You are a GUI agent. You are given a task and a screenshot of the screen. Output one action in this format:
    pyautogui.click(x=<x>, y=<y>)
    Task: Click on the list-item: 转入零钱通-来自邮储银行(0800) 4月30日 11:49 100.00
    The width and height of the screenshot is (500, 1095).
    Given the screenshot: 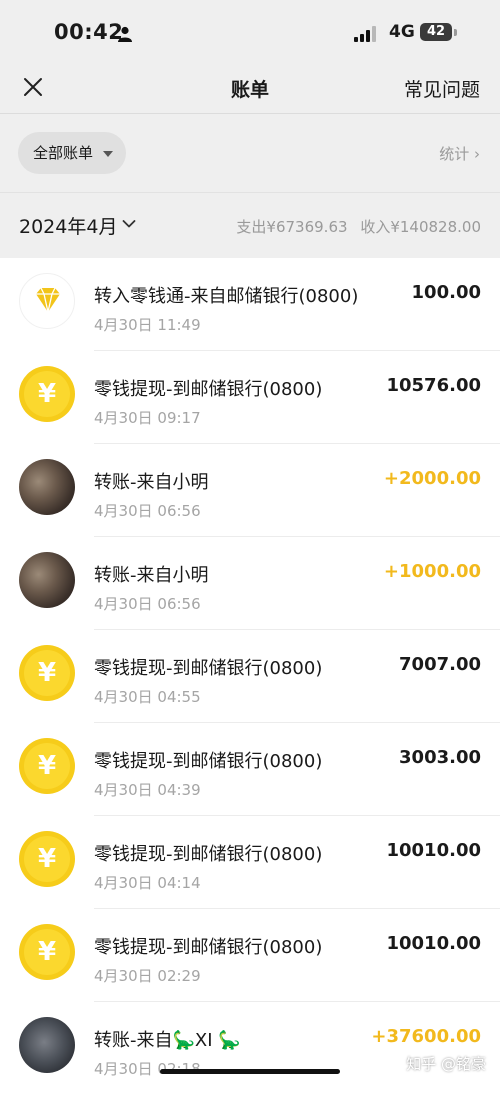 What is the action you would take?
    pyautogui.click(x=250, y=304)
    